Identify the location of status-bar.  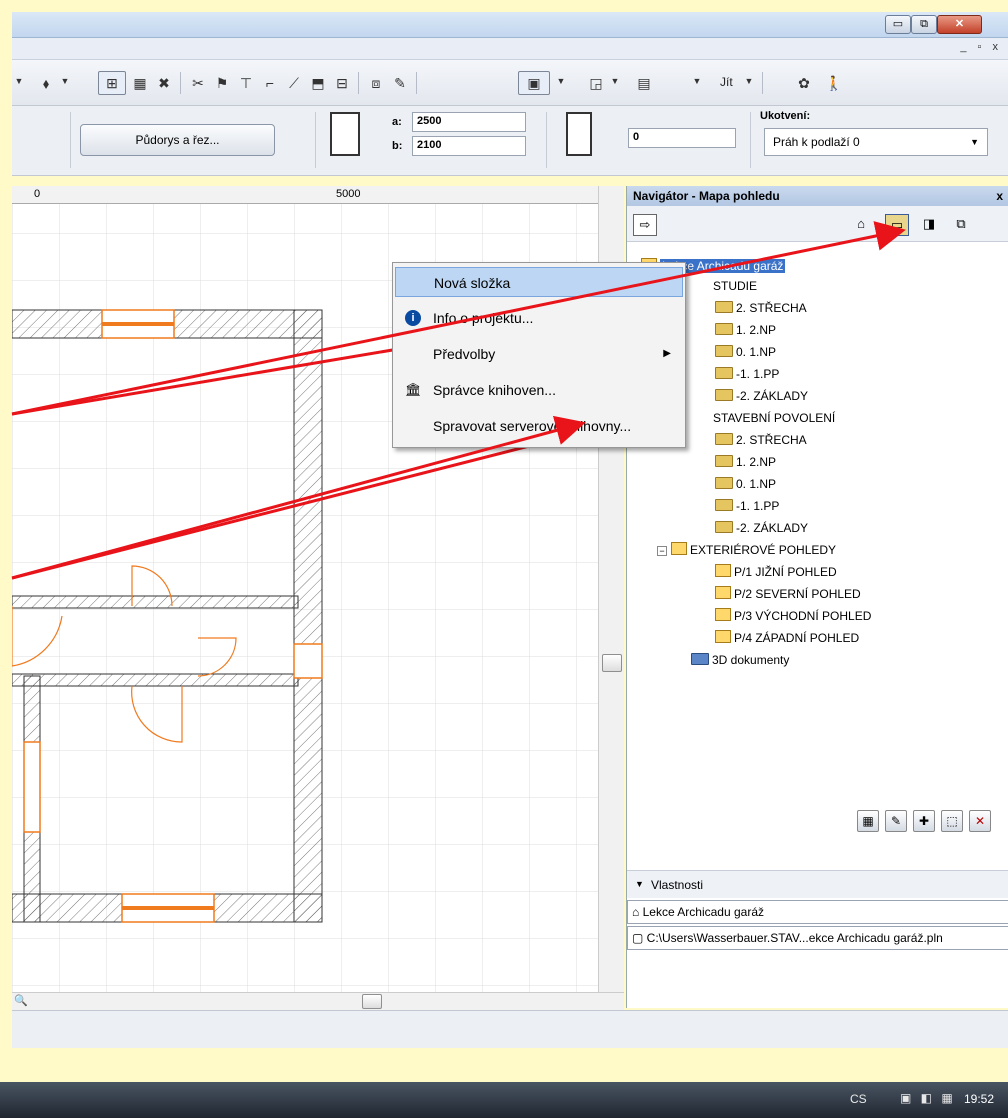
(510, 1029).